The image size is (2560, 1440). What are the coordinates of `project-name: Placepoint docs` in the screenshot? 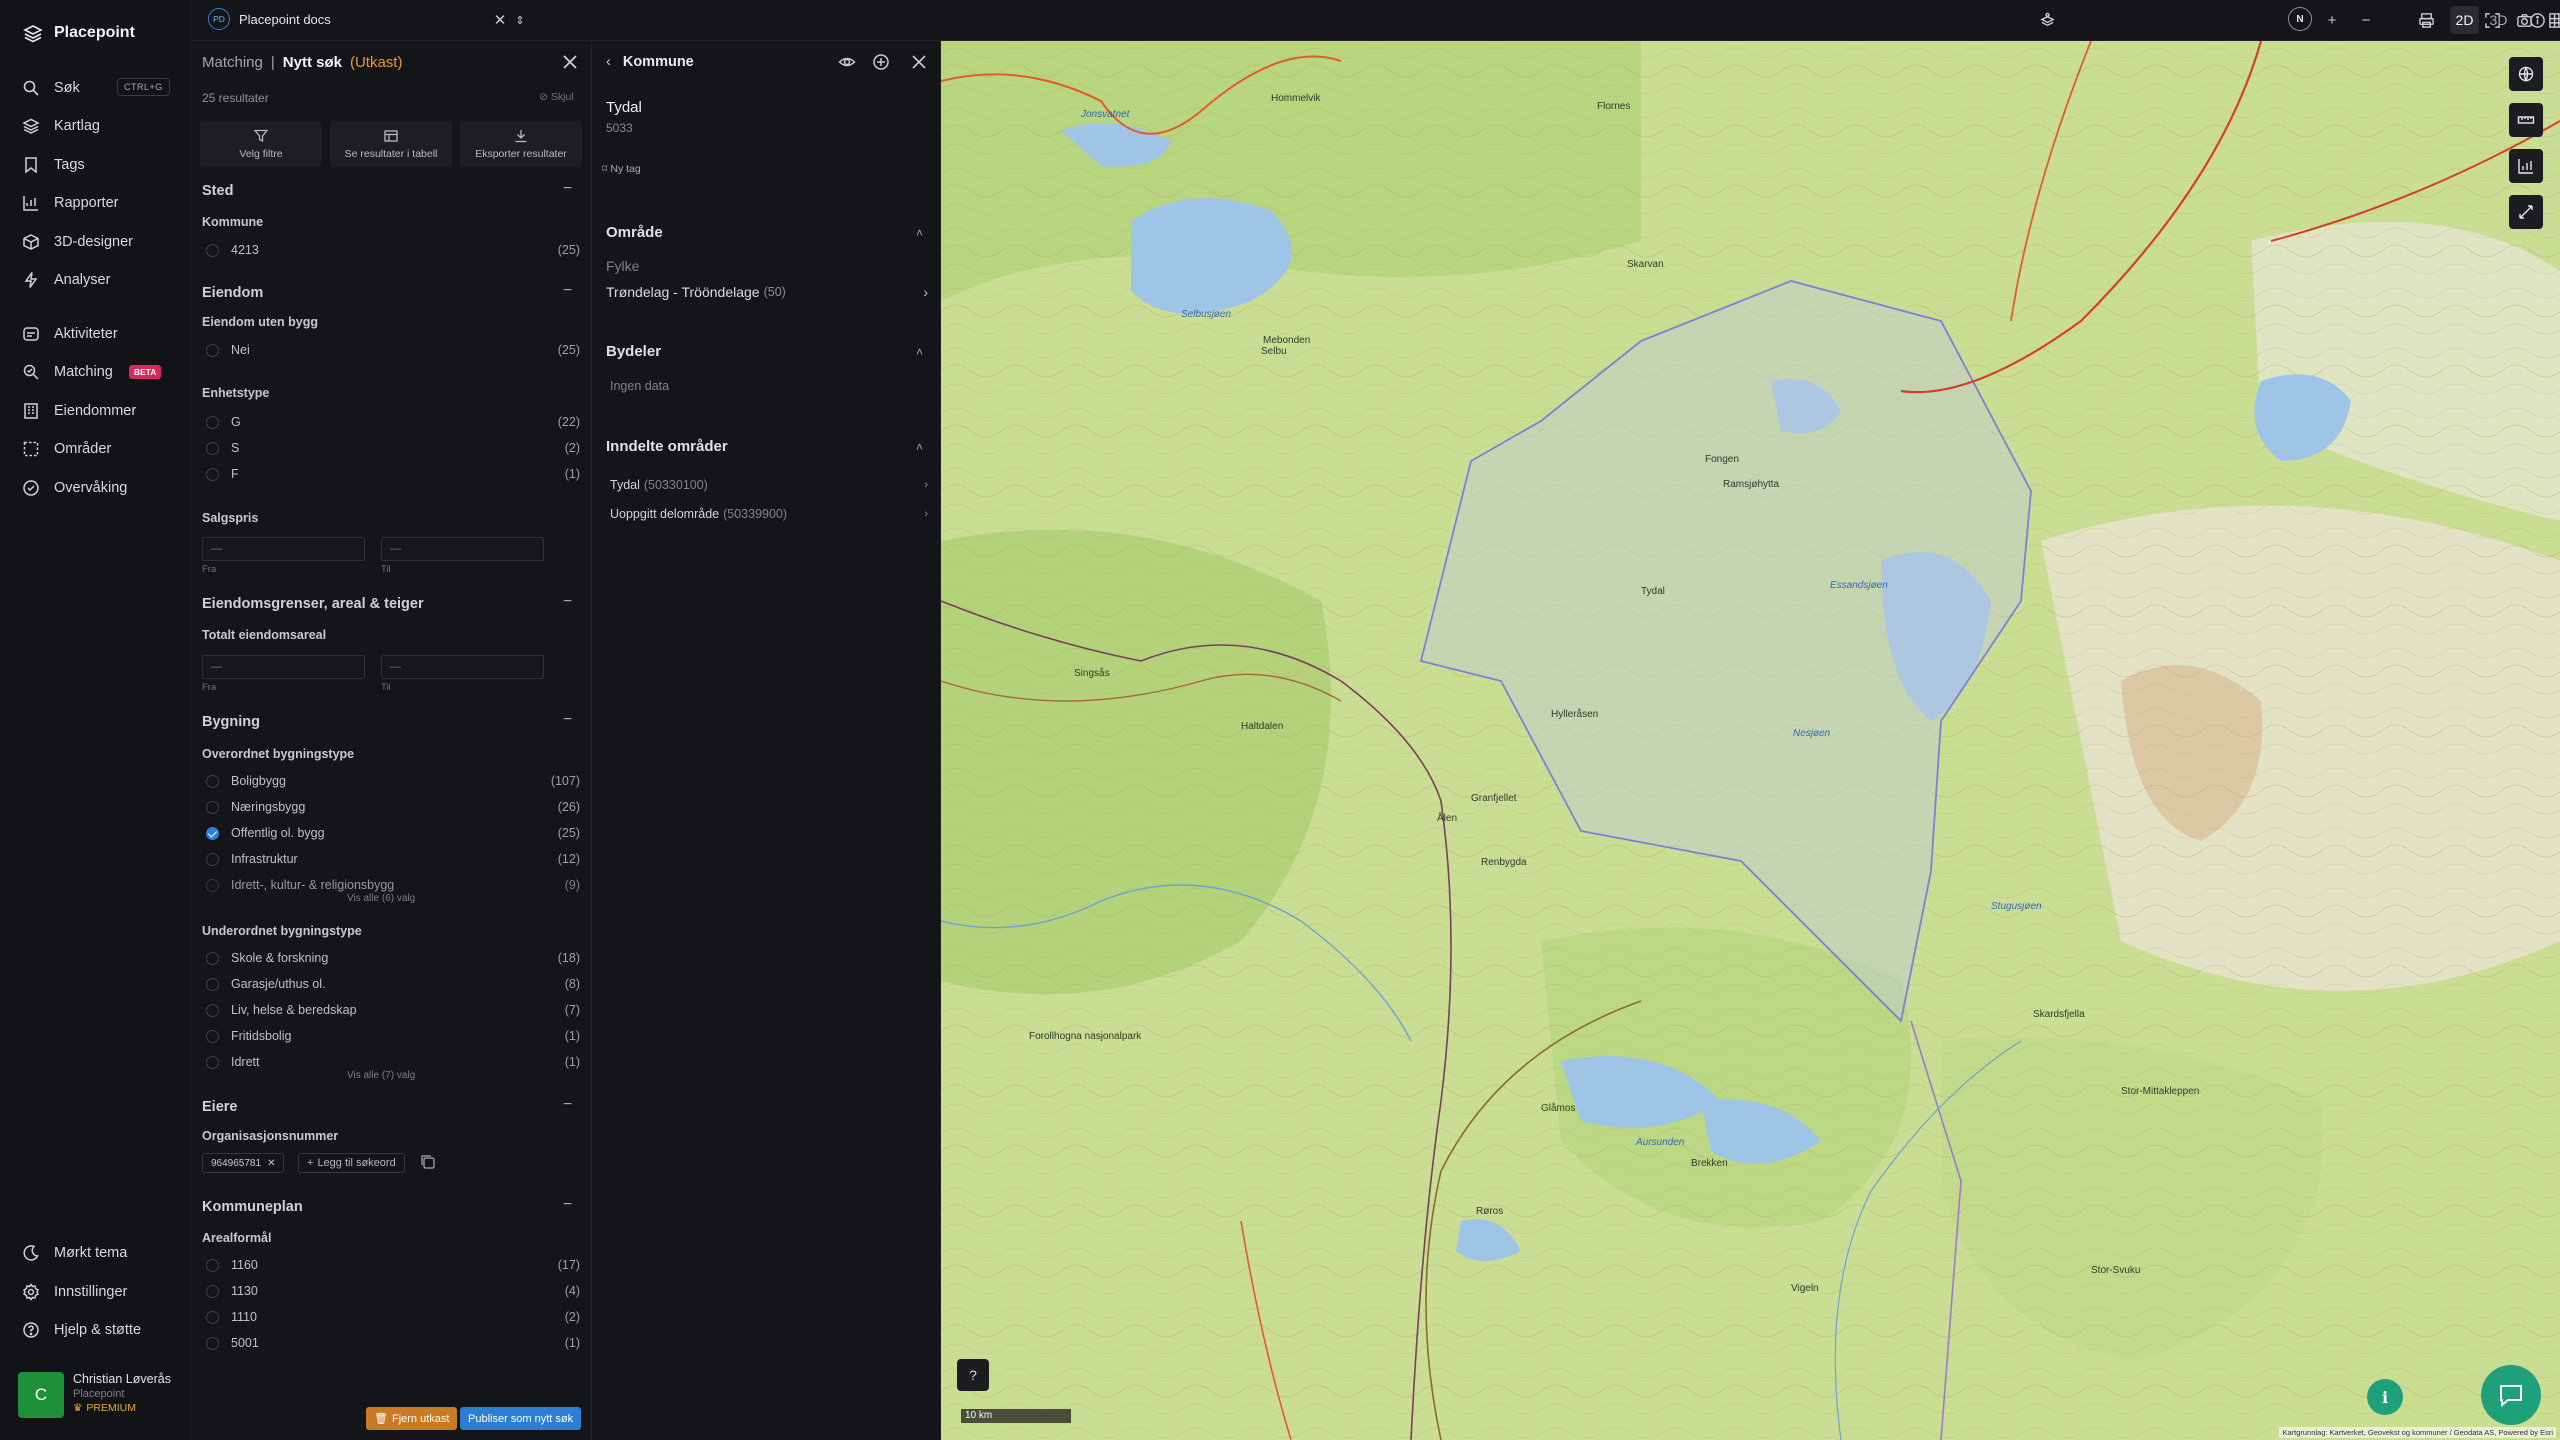 It's located at (285, 19).